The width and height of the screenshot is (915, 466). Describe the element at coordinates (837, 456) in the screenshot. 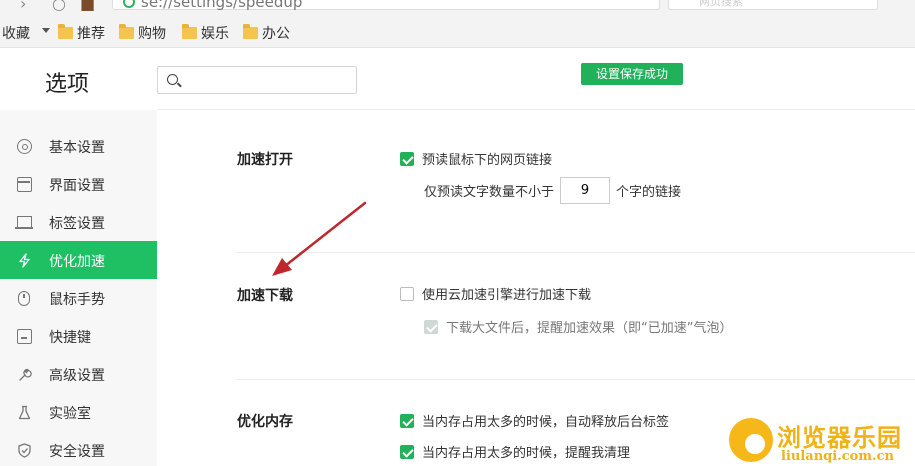

I see `watermark-url: liulanqi.com.cn` at that location.